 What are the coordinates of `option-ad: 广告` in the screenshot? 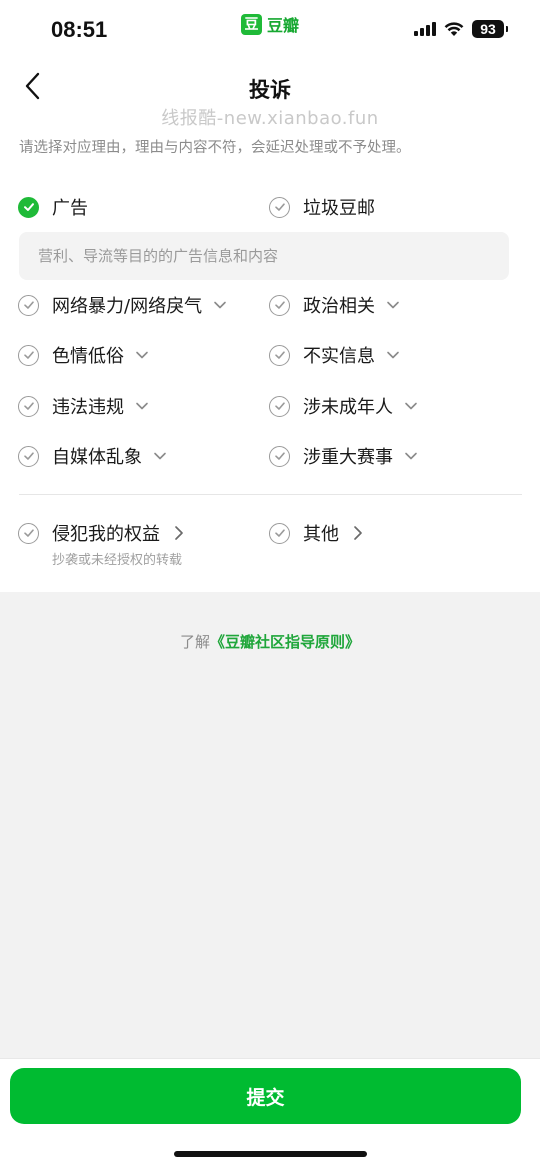 It's located at (53, 207).